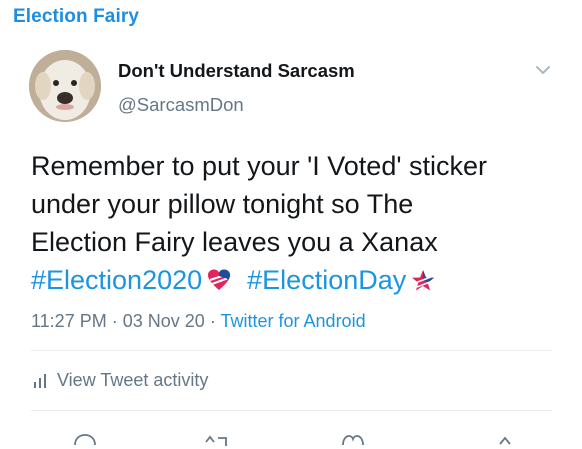 The image size is (582, 449). Describe the element at coordinates (85, 439) in the screenshot. I see `reply-icon` at that location.